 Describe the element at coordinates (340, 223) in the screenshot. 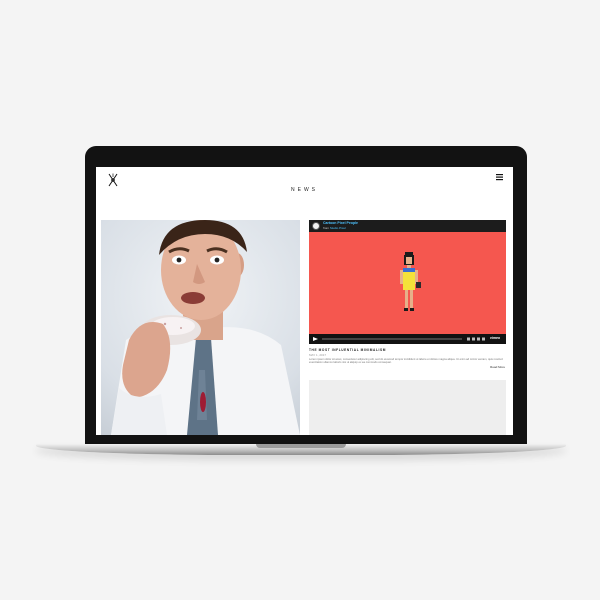

I see `video-title: Cartoon Pixel People` at that location.